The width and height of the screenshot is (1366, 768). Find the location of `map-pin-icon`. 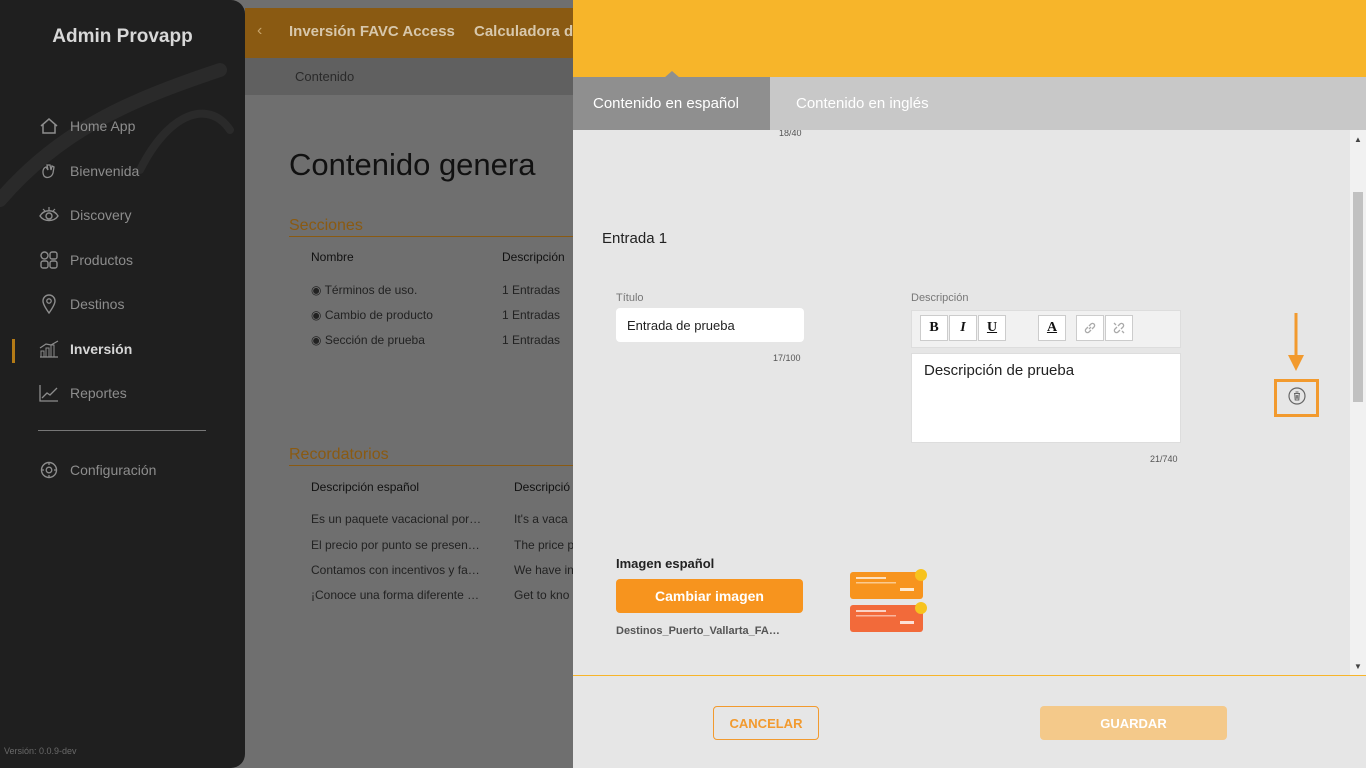

map-pin-icon is located at coordinates (49, 304).